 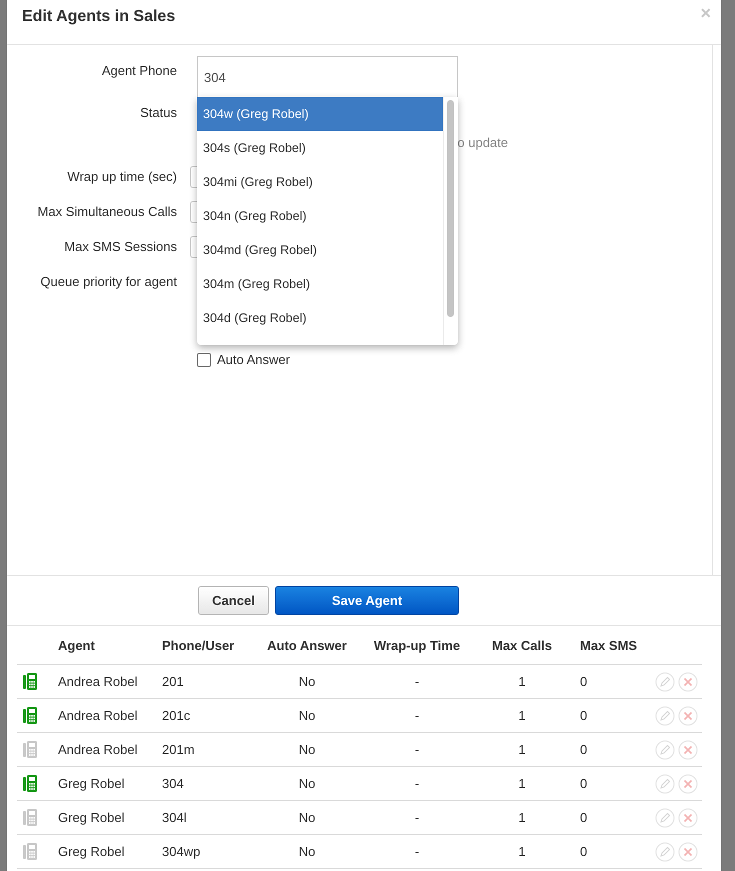 What do you see at coordinates (320, 318) in the screenshot?
I see `suggestion-item: 304d (Greg Robel)` at bounding box center [320, 318].